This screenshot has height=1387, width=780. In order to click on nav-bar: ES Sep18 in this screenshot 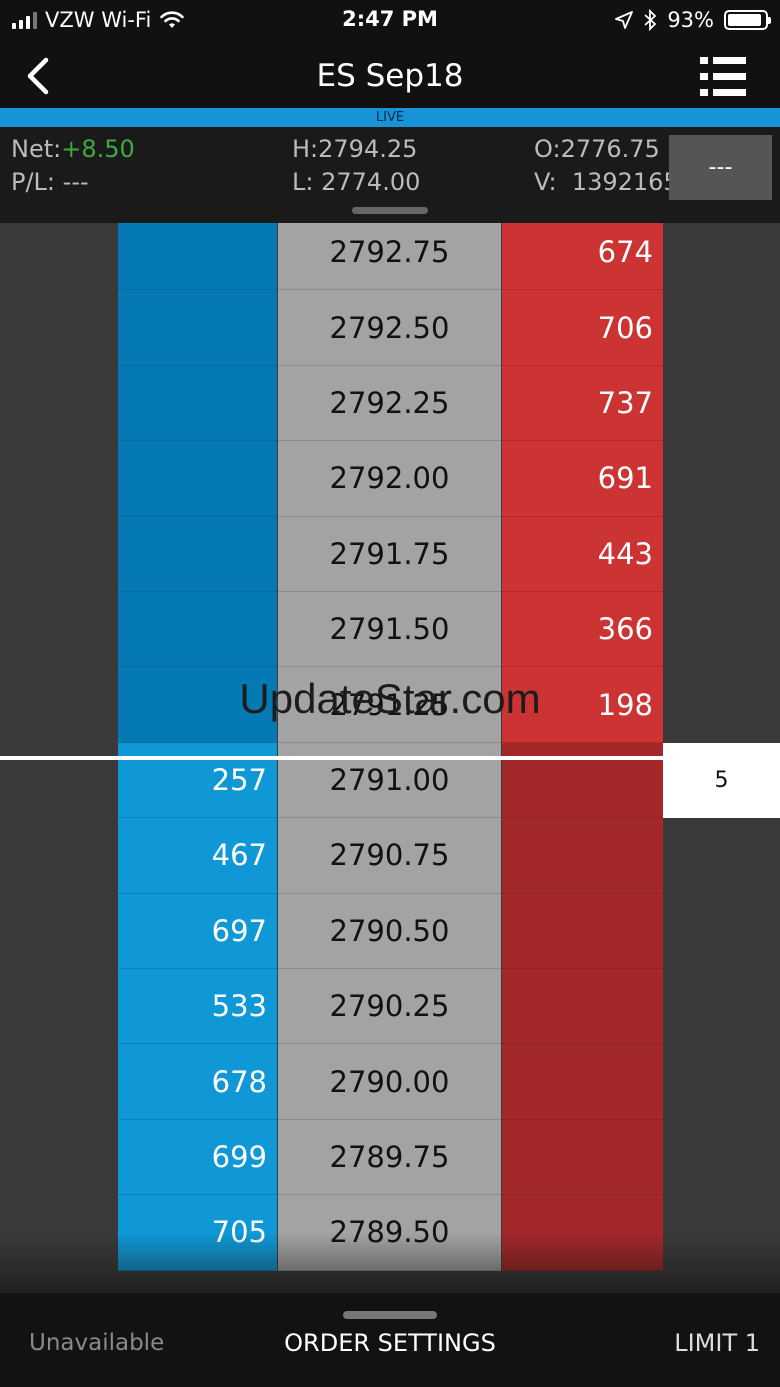, I will do `click(390, 74)`.